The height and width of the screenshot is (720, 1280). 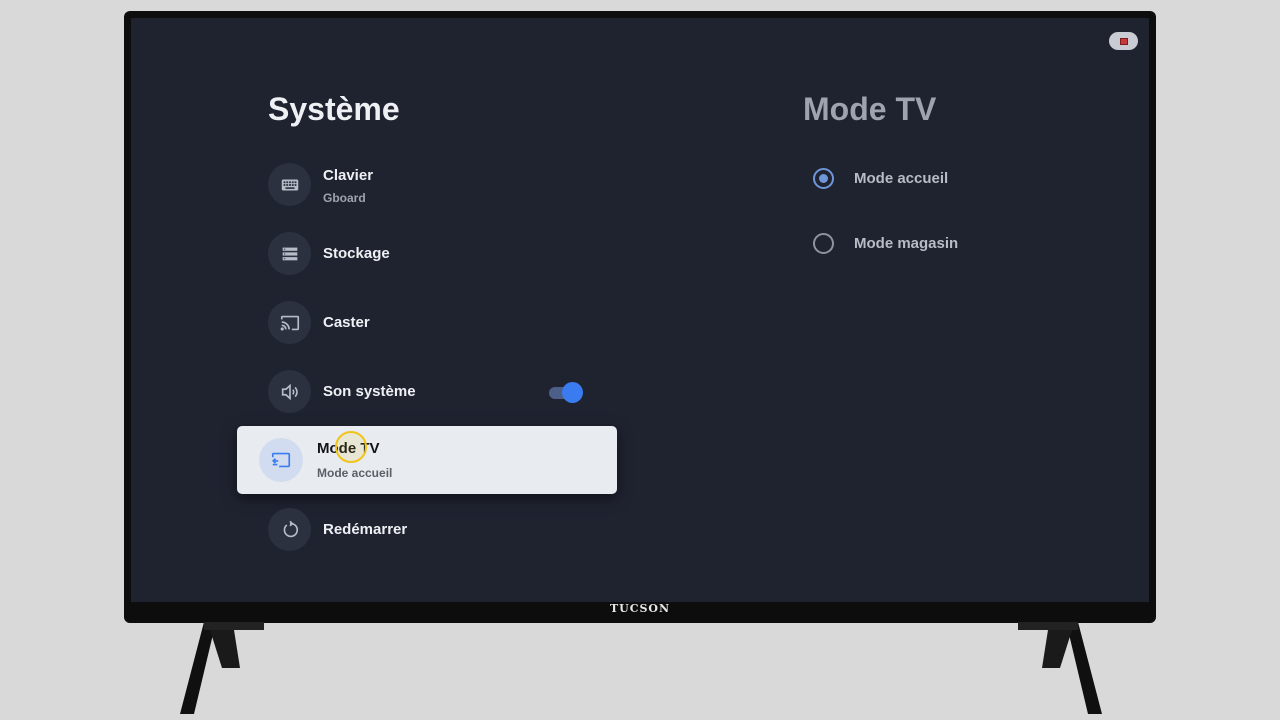 What do you see at coordinates (289, 529) in the screenshot?
I see `restart-icon` at bounding box center [289, 529].